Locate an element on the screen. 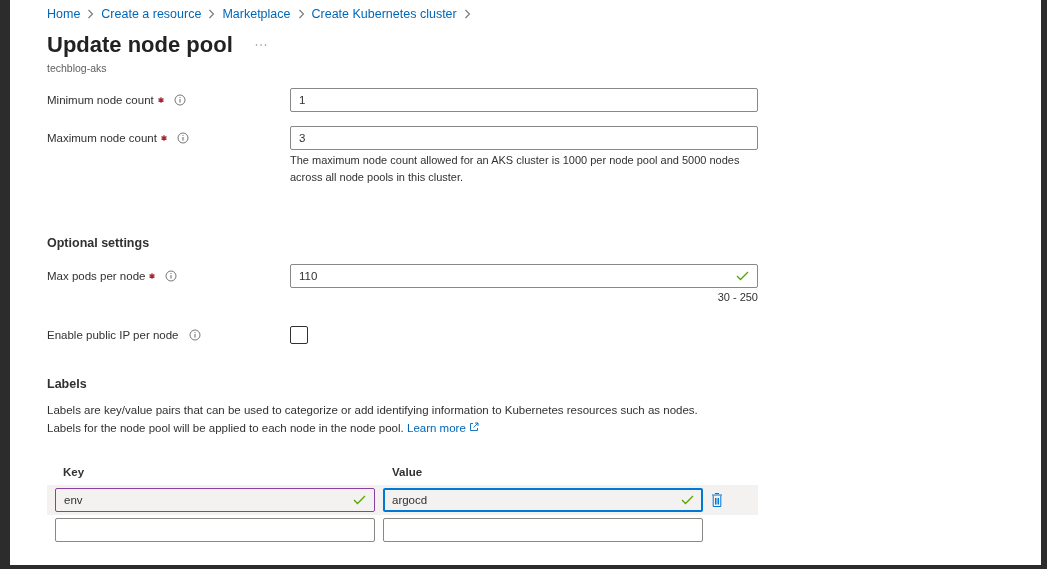  field-label: Max pods per node is located at coordinates (96, 276).